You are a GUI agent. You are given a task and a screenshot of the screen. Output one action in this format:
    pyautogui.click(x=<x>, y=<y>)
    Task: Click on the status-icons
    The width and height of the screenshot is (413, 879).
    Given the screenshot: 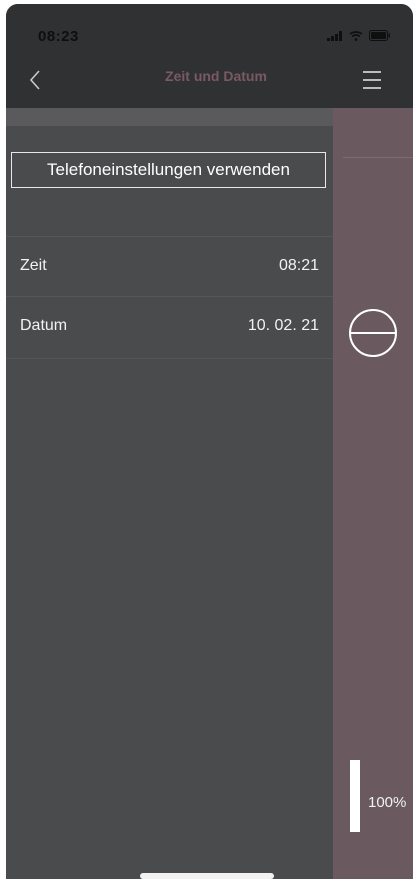 What is the action you would take?
    pyautogui.click(x=359, y=35)
    